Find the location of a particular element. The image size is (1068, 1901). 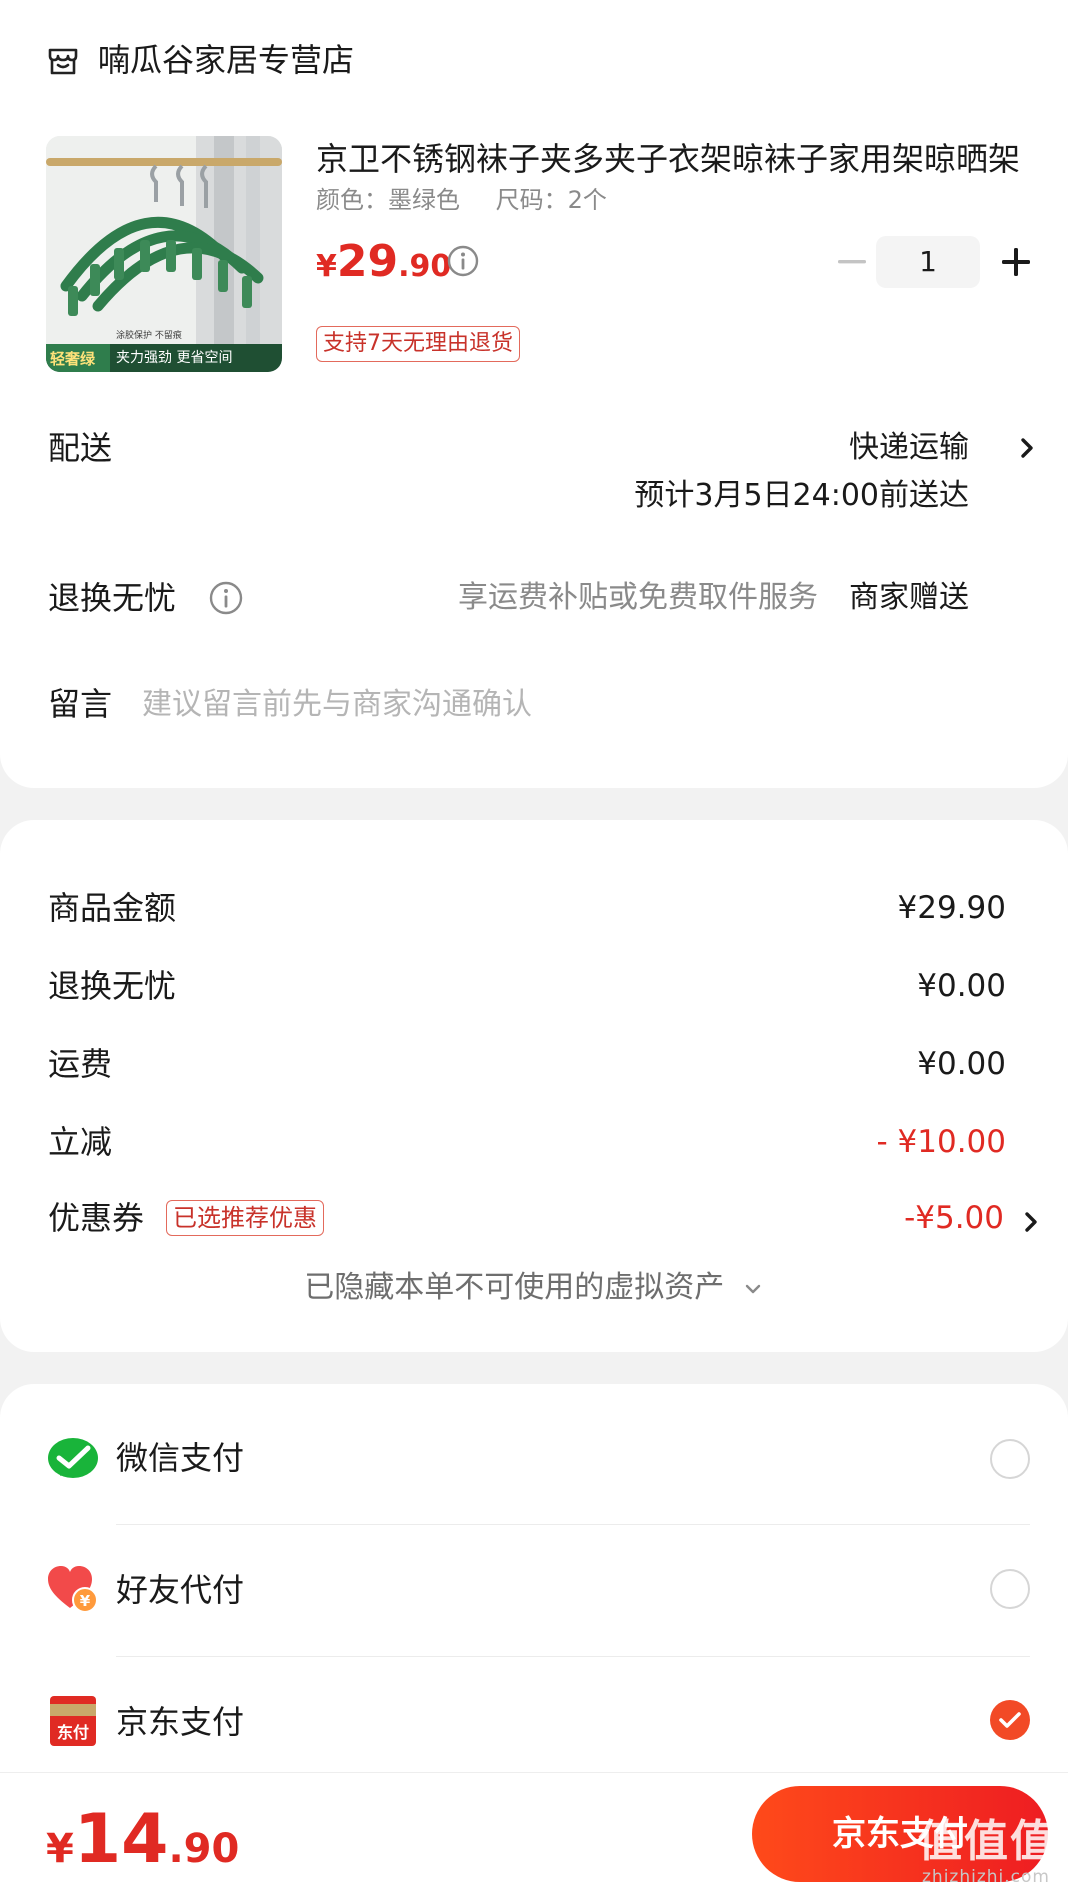

price-decimal: .90 is located at coordinates (425, 266).